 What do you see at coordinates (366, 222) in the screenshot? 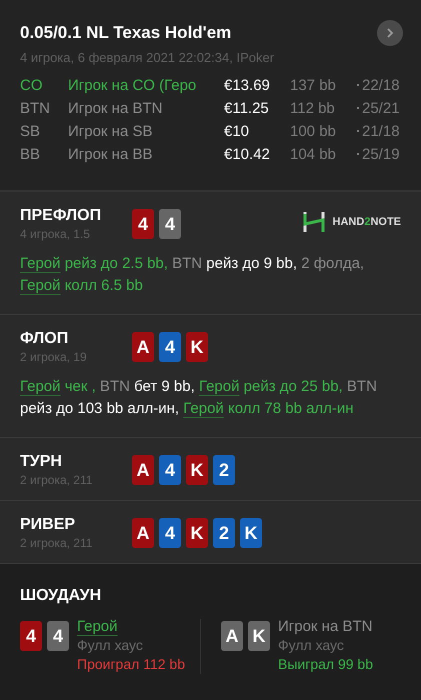
I see `logo-text: HAND2NOTE` at bounding box center [366, 222].